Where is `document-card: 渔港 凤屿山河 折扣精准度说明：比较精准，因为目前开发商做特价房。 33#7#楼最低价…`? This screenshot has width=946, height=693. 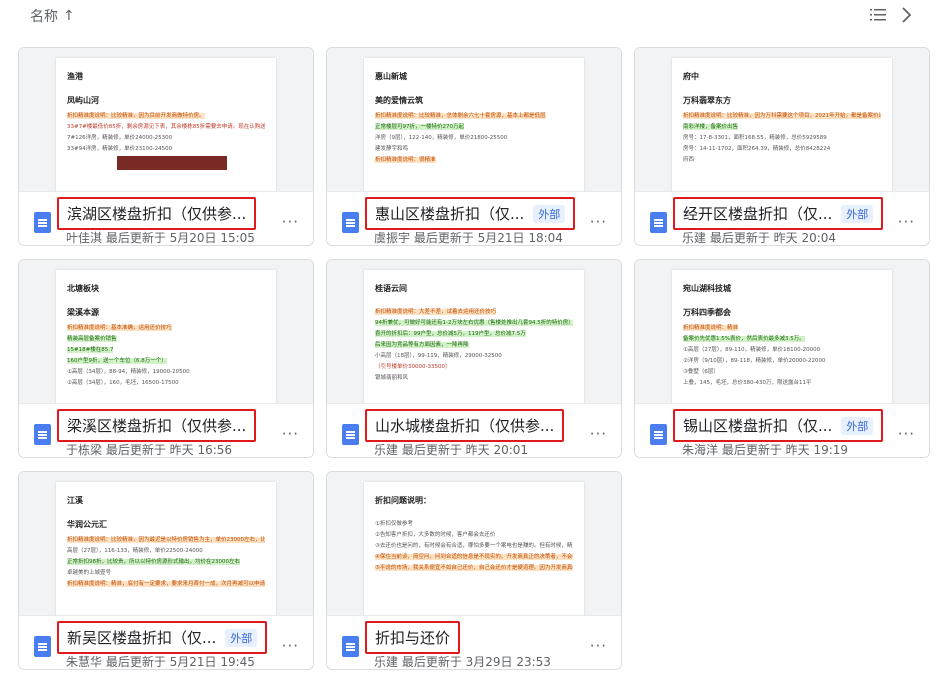 document-card: 渔港 凤屿山河 折扣精准度说明：比较精准，因为目前开发商做特价房。 33#7#楼最低价… is located at coordinates (166, 146).